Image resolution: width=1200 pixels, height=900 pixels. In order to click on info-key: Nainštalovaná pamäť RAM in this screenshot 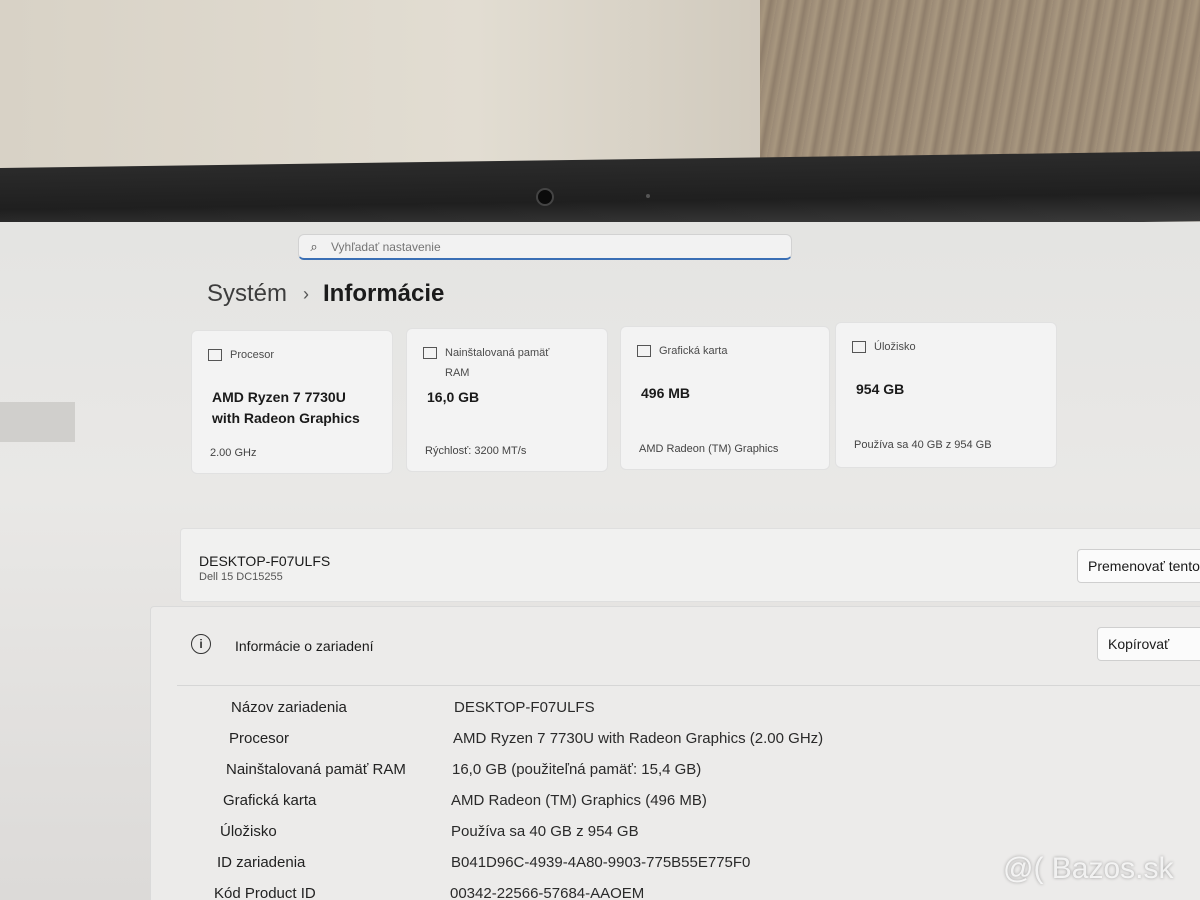, I will do `click(316, 769)`.